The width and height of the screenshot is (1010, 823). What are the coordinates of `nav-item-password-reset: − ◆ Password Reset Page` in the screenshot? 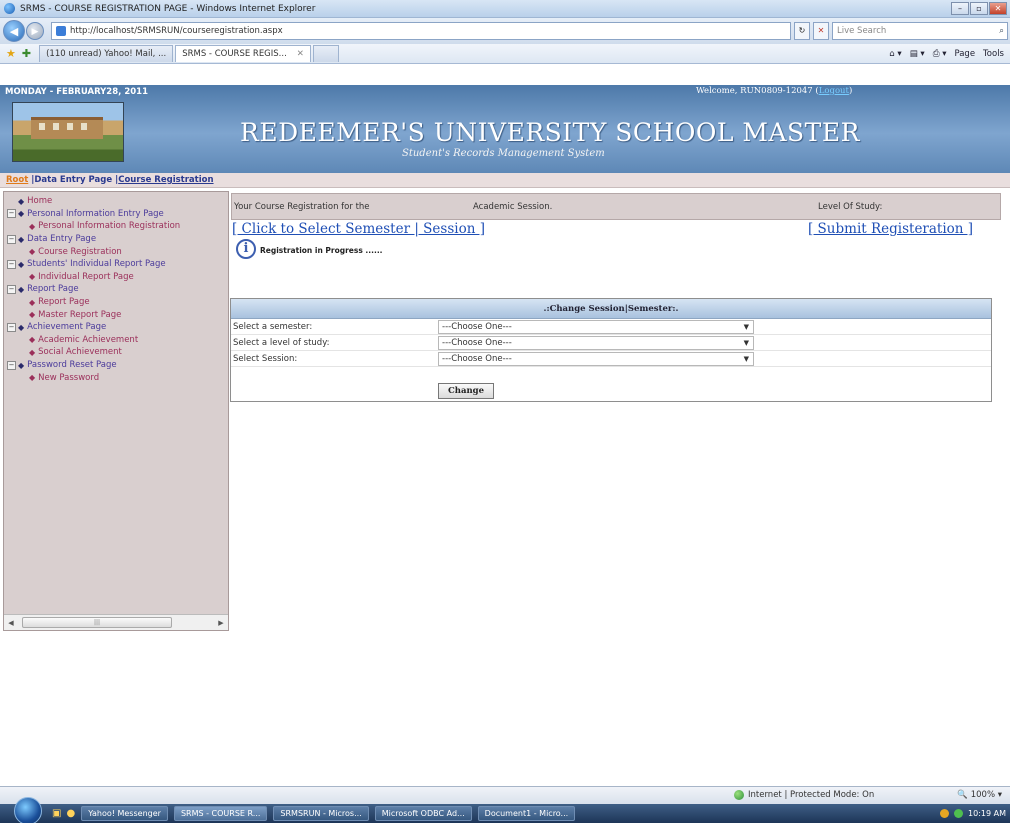 It's located at (116, 365).